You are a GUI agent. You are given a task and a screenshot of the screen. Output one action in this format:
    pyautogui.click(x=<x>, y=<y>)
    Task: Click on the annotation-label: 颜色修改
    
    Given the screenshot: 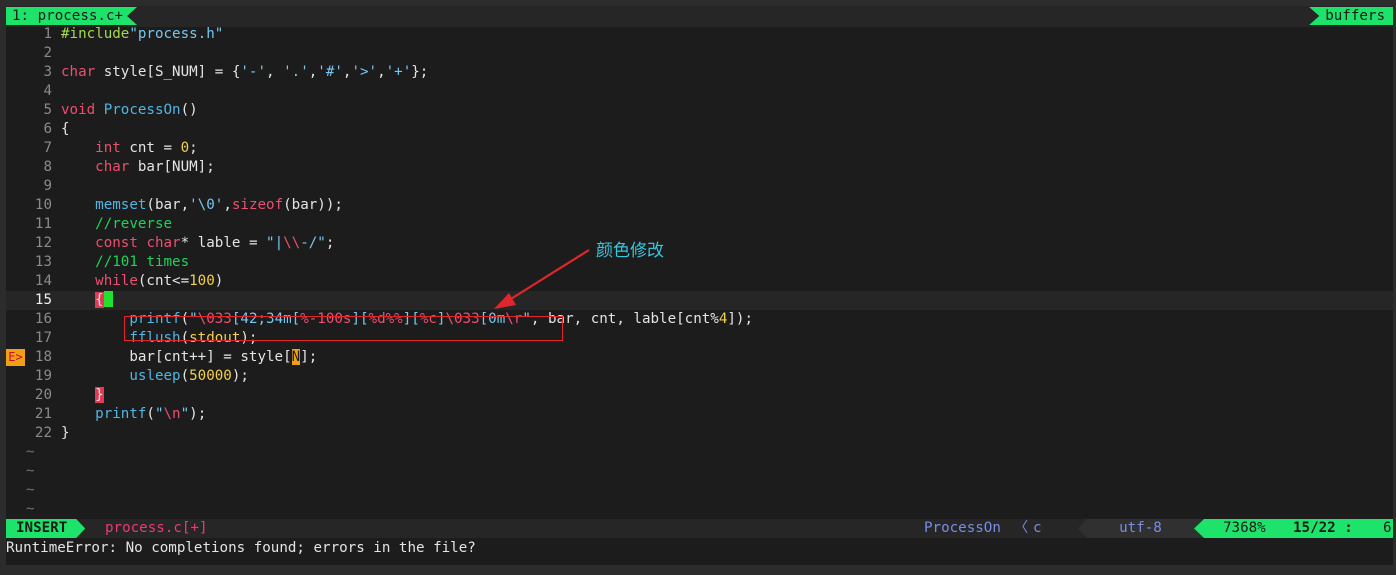 What is the action you would take?
    pyautogui.click(x=630, y=251)
    